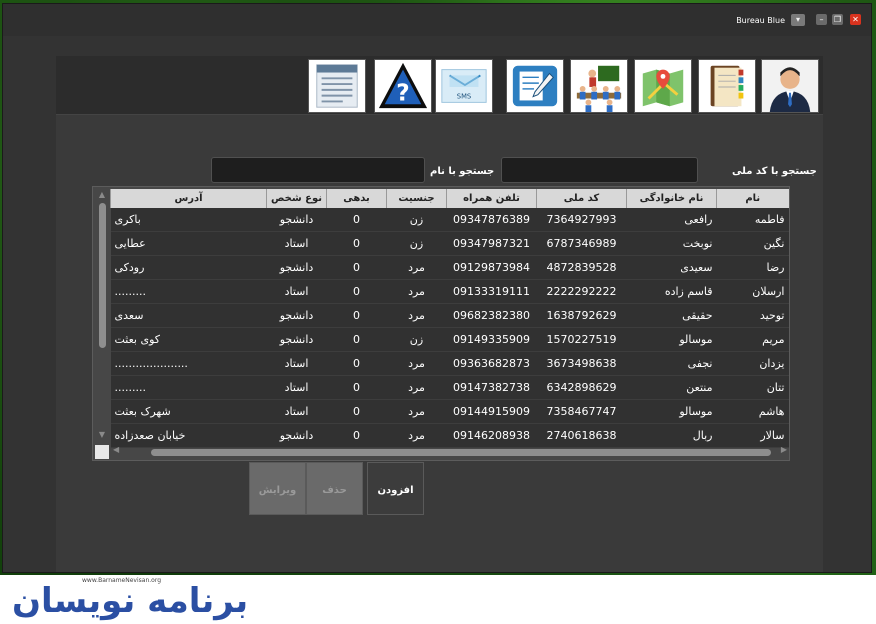 The height and width of the screenshot is (624, 876). What do you see at coordinates (416, 198) in the screenshot?
I see `column-header: جنسیت` at bounding box center [416, 198].